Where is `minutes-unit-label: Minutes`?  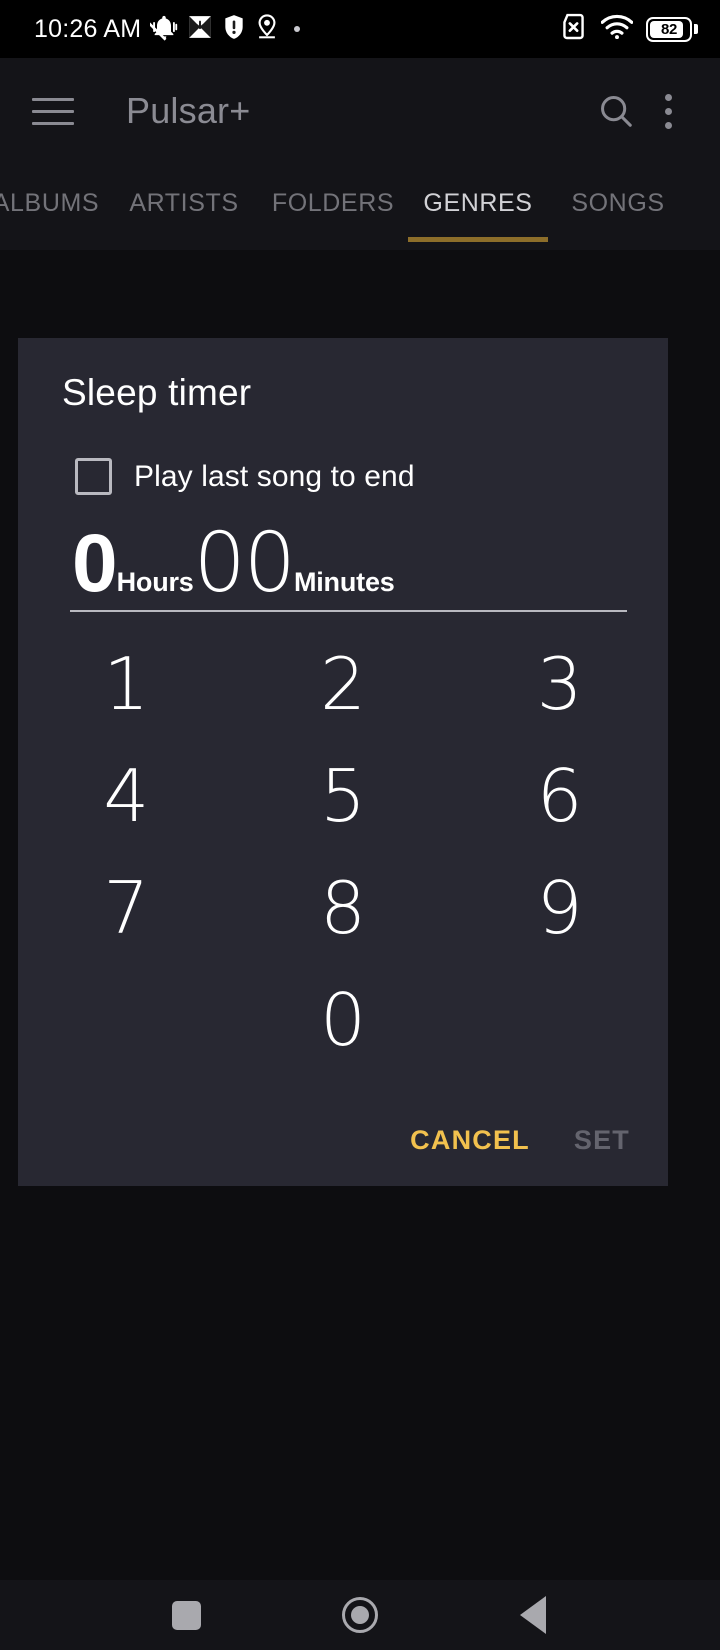 minutes-unit-label: Minutes is located at coordinates (344, 582).